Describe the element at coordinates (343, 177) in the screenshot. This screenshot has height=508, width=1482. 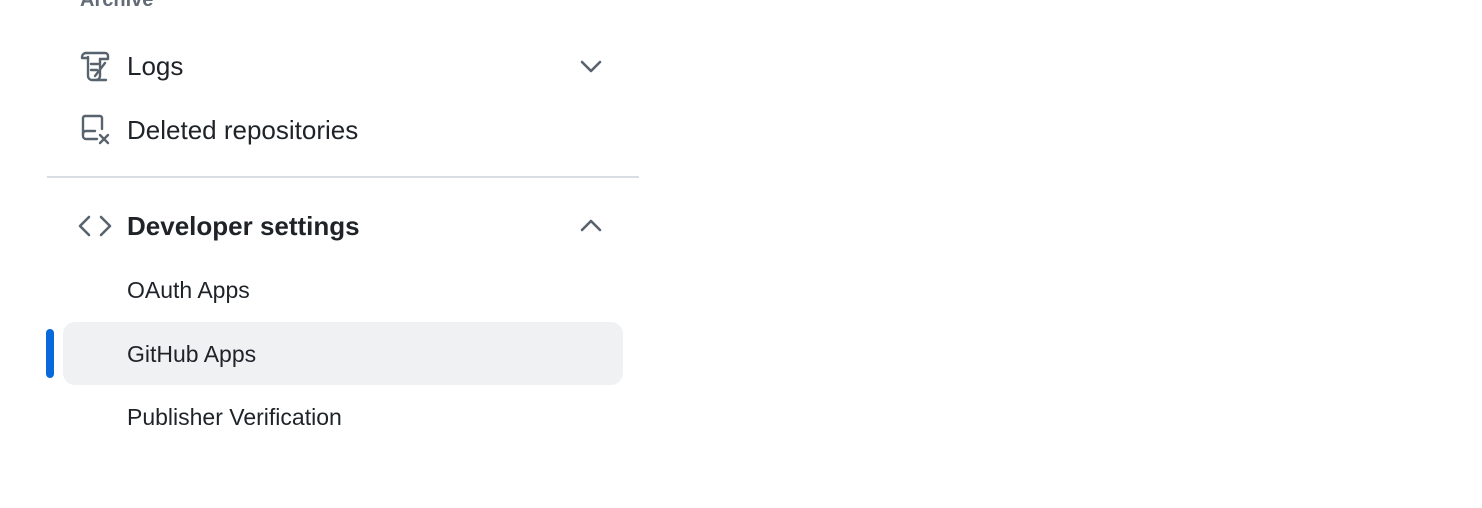
I see `sidebar-divider` at that location.